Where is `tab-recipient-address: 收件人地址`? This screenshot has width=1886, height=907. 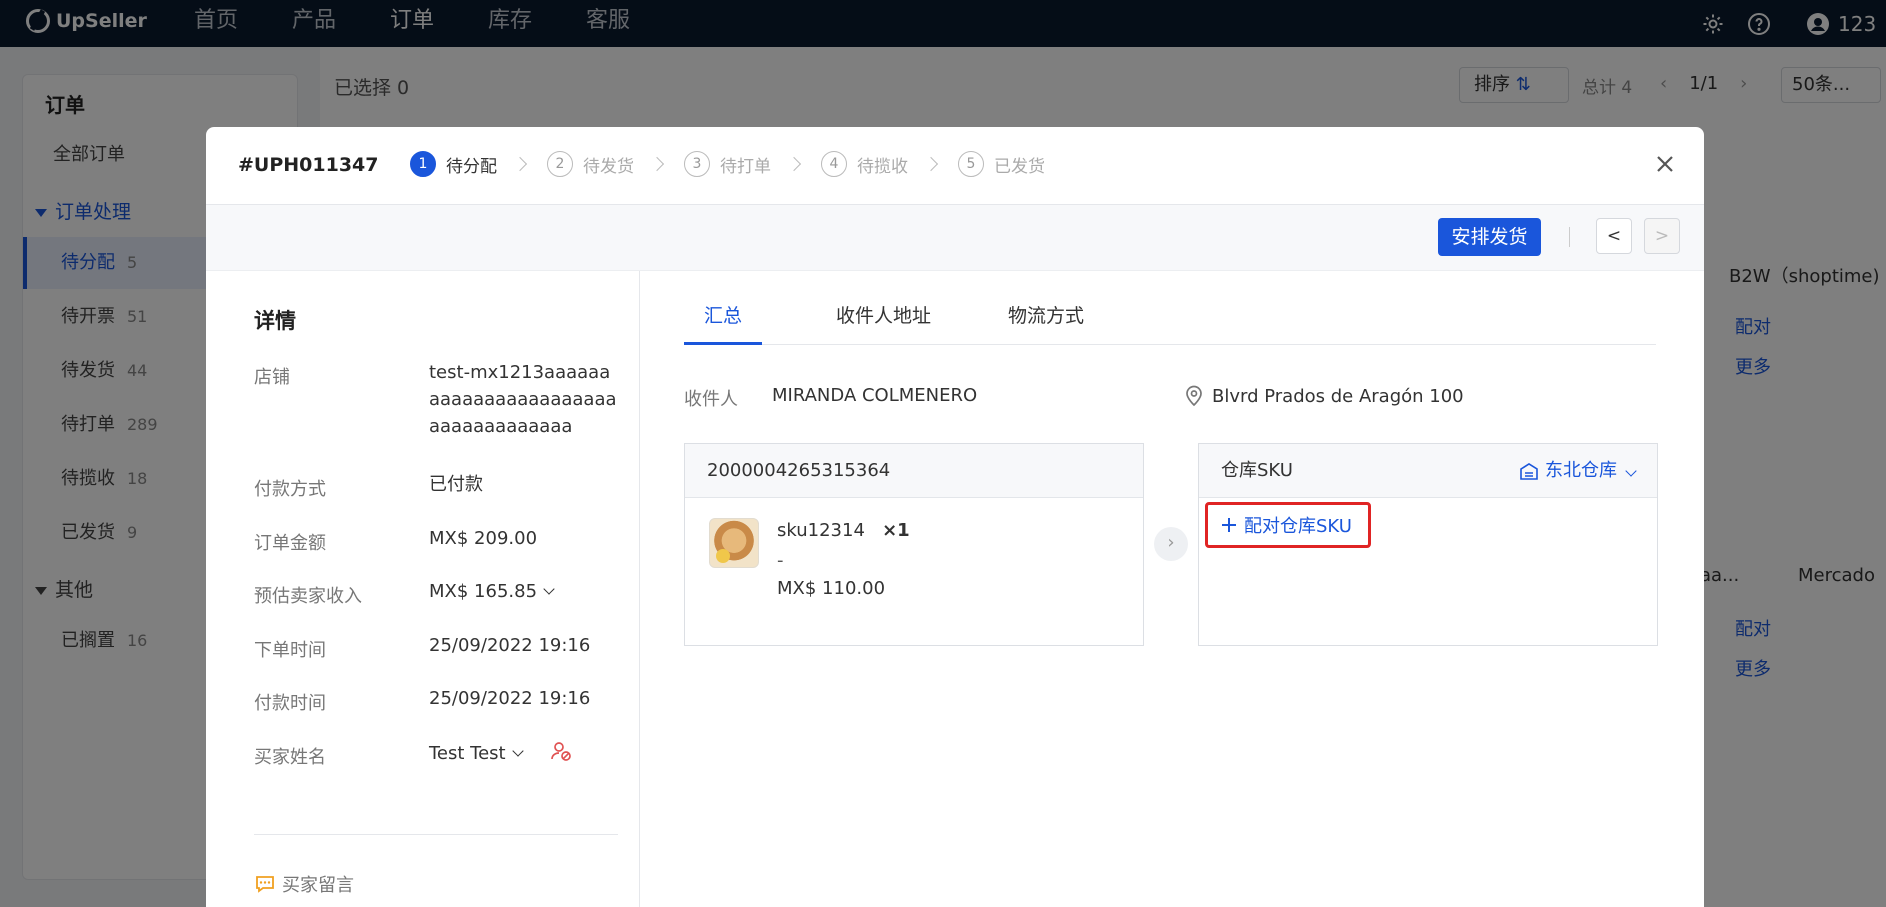
tab-recipient-address: 收件人地址 is located at coordinates (883, 323).